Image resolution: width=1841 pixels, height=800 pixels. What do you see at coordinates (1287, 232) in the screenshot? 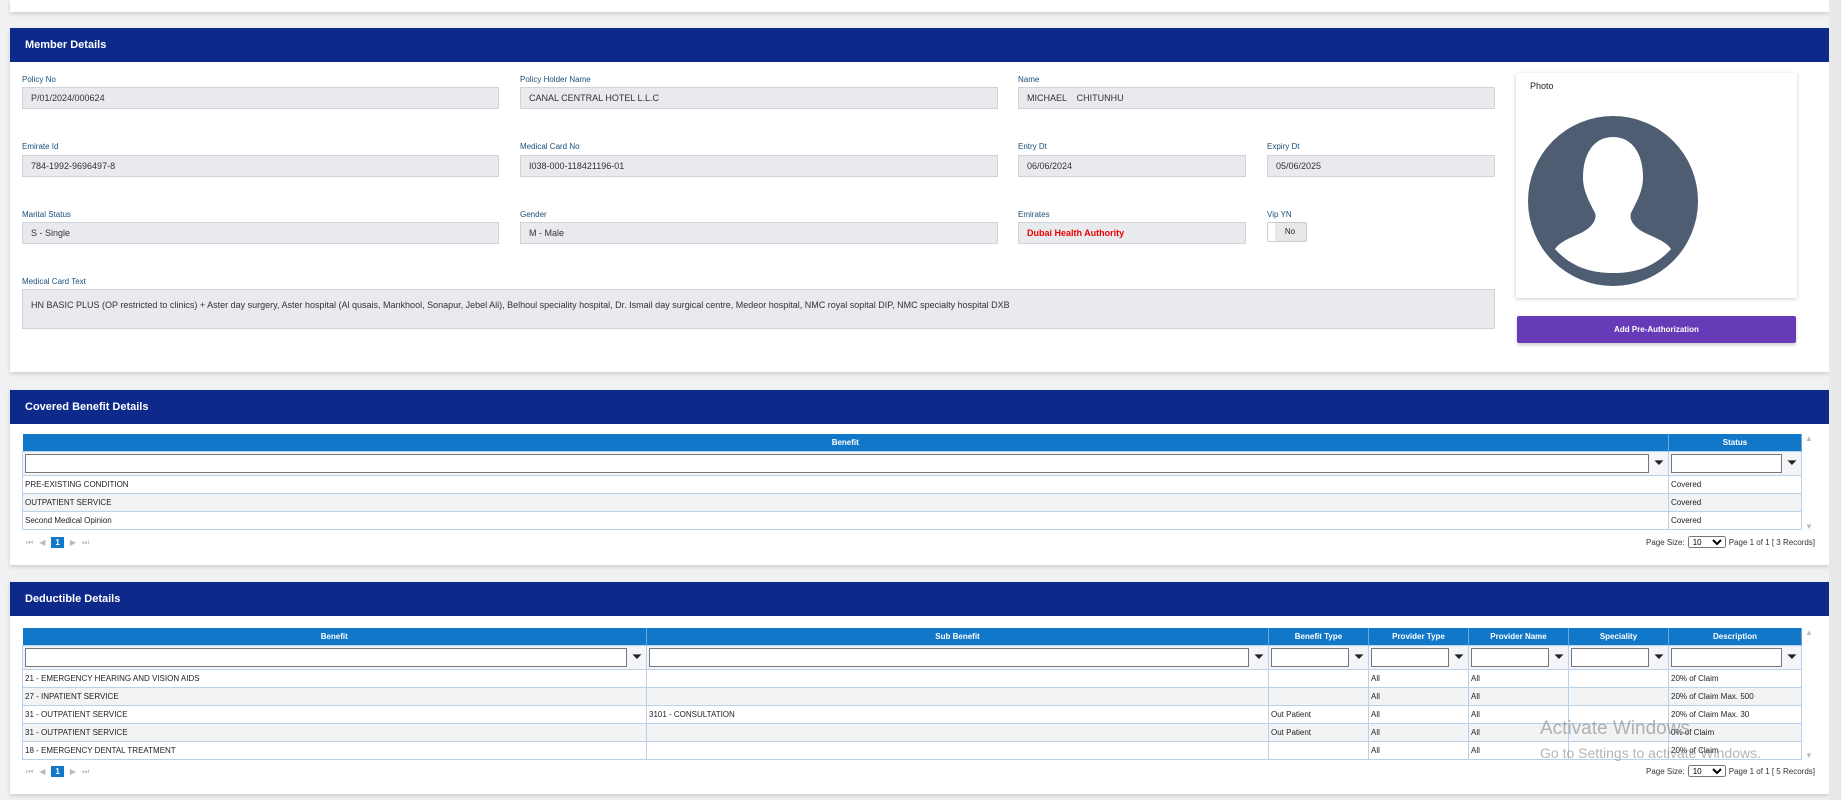
I see `vip-toggle: No` at bounding box center [1287, 232].